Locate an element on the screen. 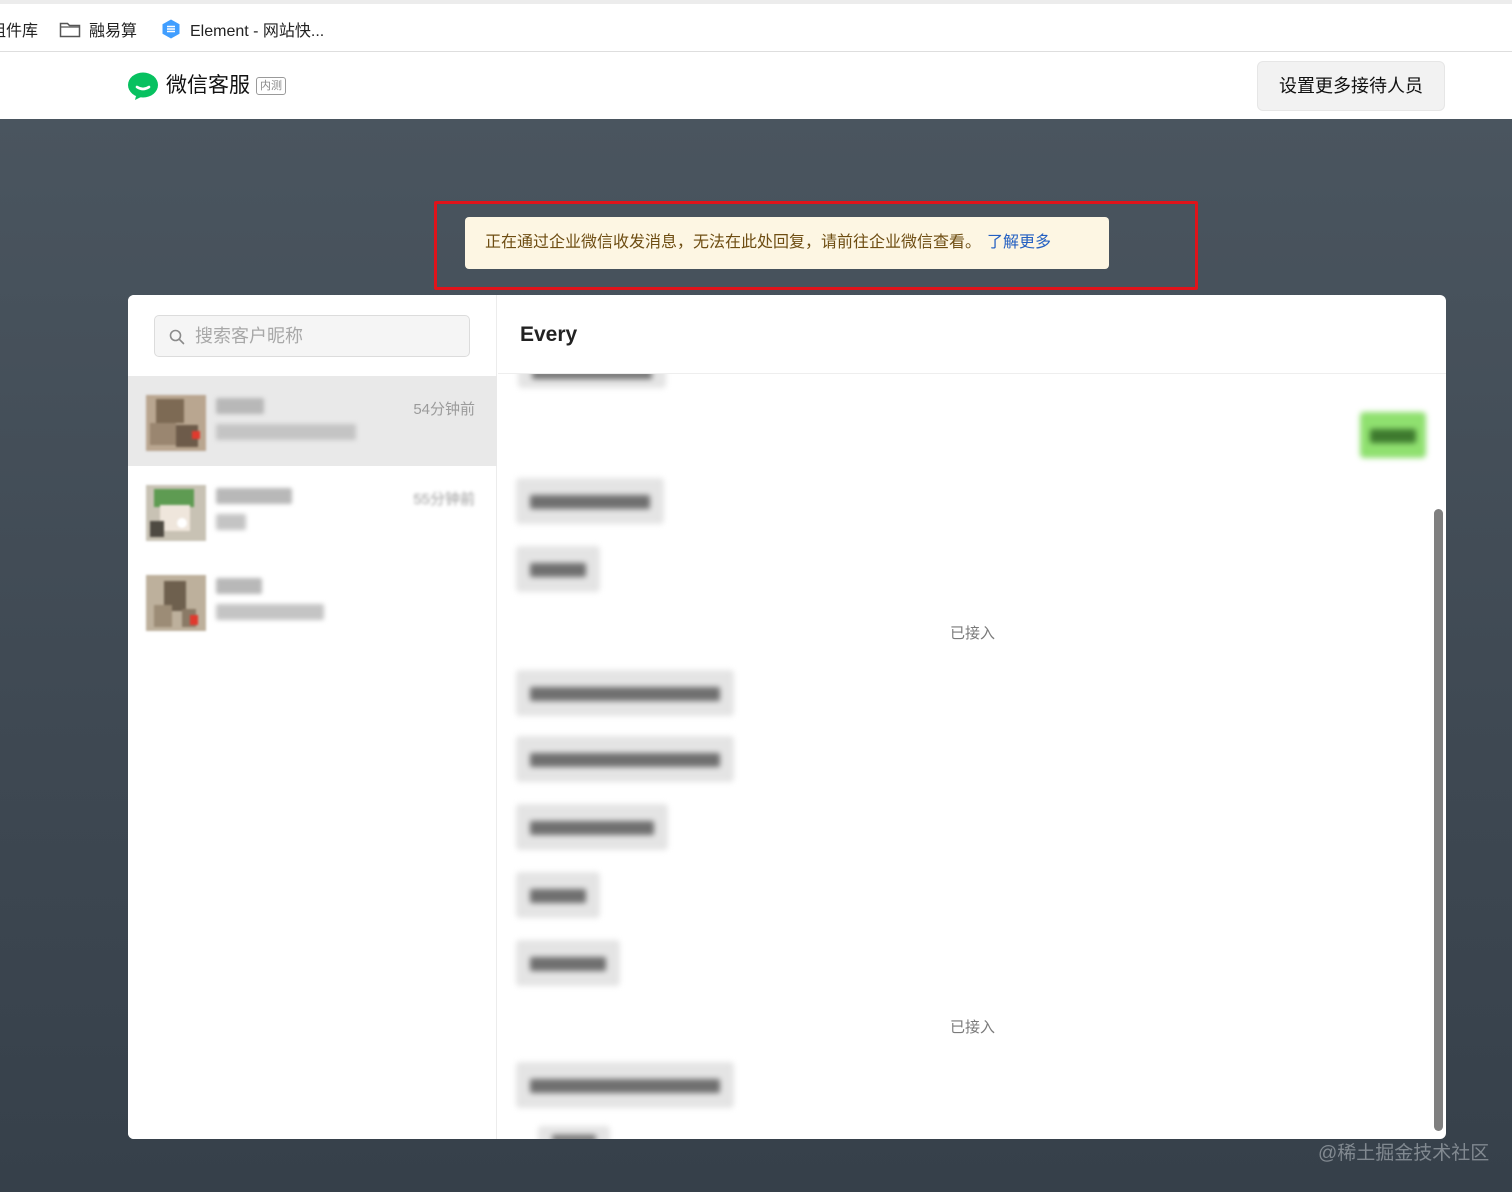 This screenshot has height=1192, width=1512. contact-time: 54分钟前 is located at coordinates (444, 409).